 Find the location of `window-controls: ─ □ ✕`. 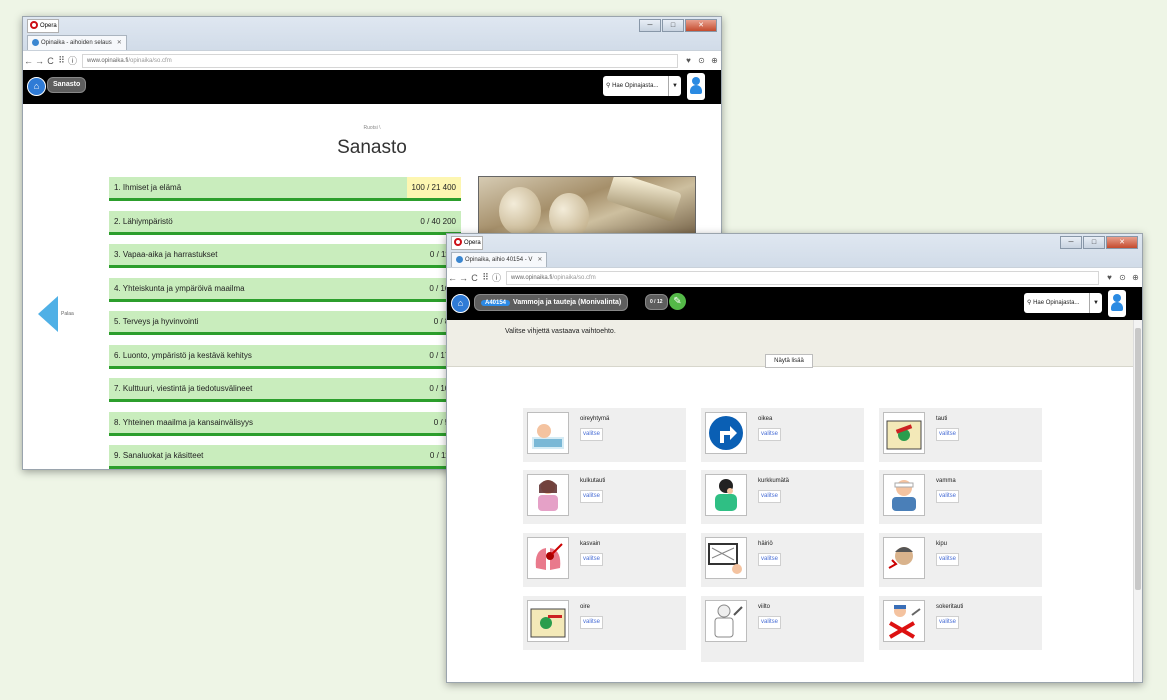

window-controls: ─ □ ✕ is located at coordinates (678, 25).